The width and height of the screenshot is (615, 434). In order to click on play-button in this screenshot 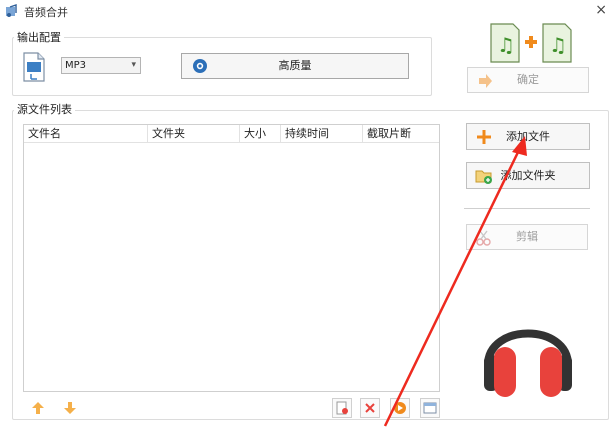, I will do `click(400, 408)`.